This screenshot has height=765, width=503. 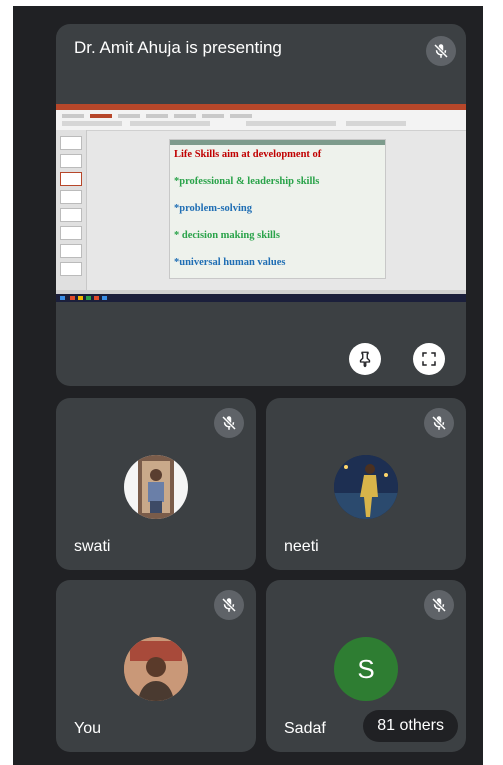 I want to click on participant-name: You, so click(x=87, y=728).